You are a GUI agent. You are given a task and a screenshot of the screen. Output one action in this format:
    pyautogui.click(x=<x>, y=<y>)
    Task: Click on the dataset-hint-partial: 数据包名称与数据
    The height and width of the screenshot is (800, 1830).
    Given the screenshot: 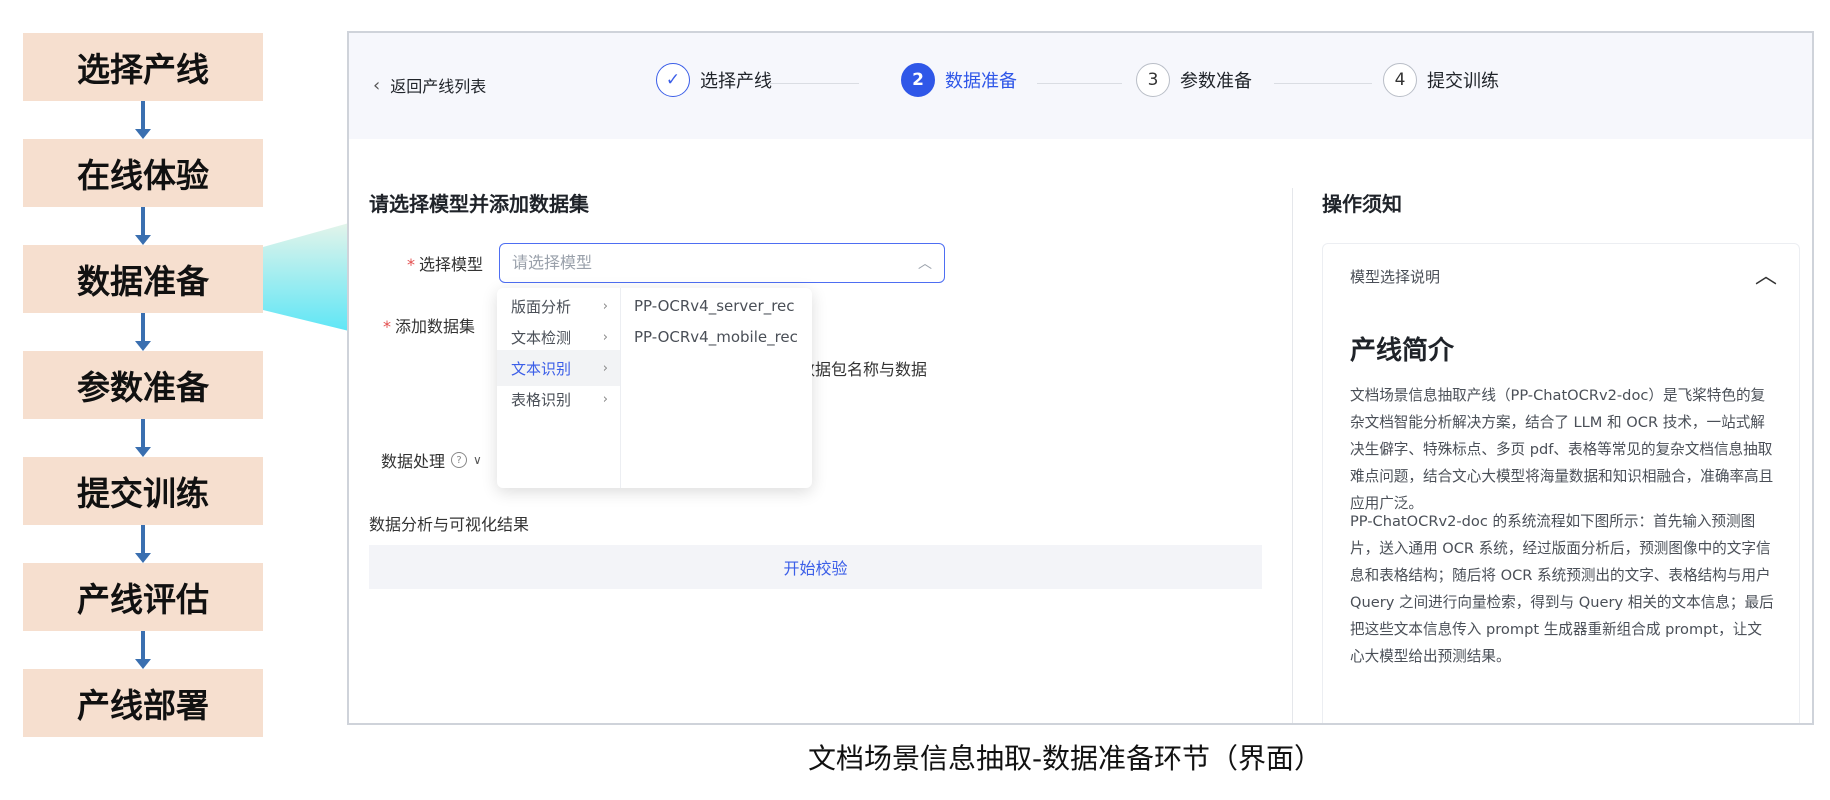 What is the action you would take?
    pyautogui.click(x=863, y=369)
    